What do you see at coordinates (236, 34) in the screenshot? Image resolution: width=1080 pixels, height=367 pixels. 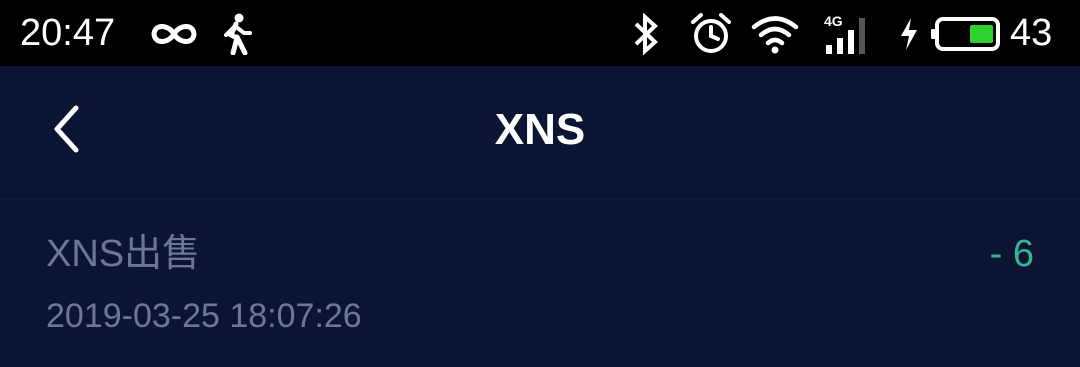 I see `walking-icon` at bounding box center [236, 34].